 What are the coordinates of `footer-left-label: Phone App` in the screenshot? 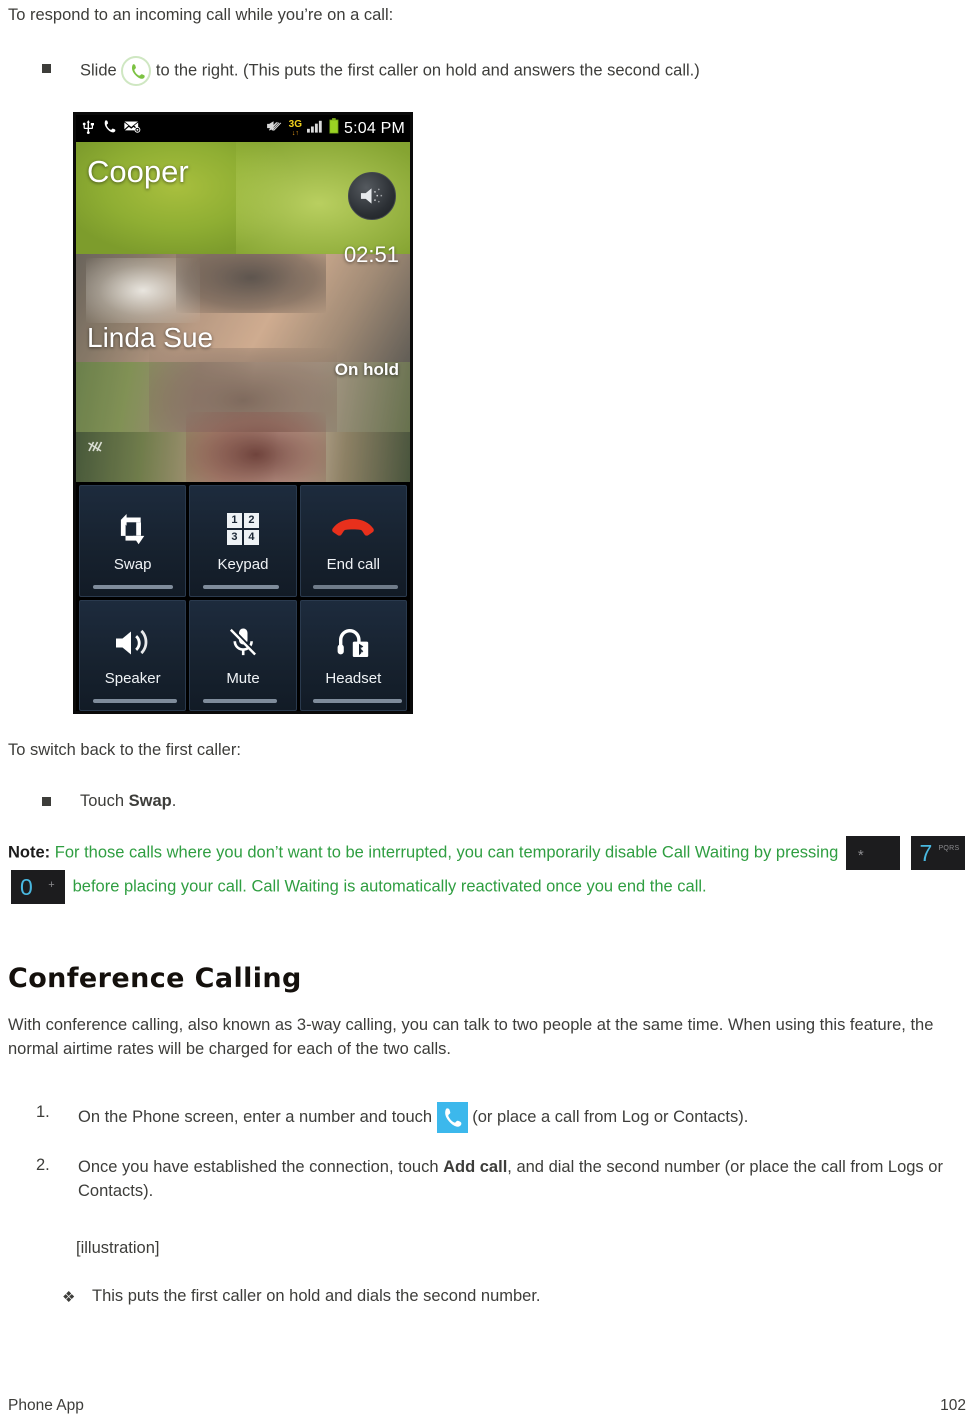 It's located at (46, 1405).